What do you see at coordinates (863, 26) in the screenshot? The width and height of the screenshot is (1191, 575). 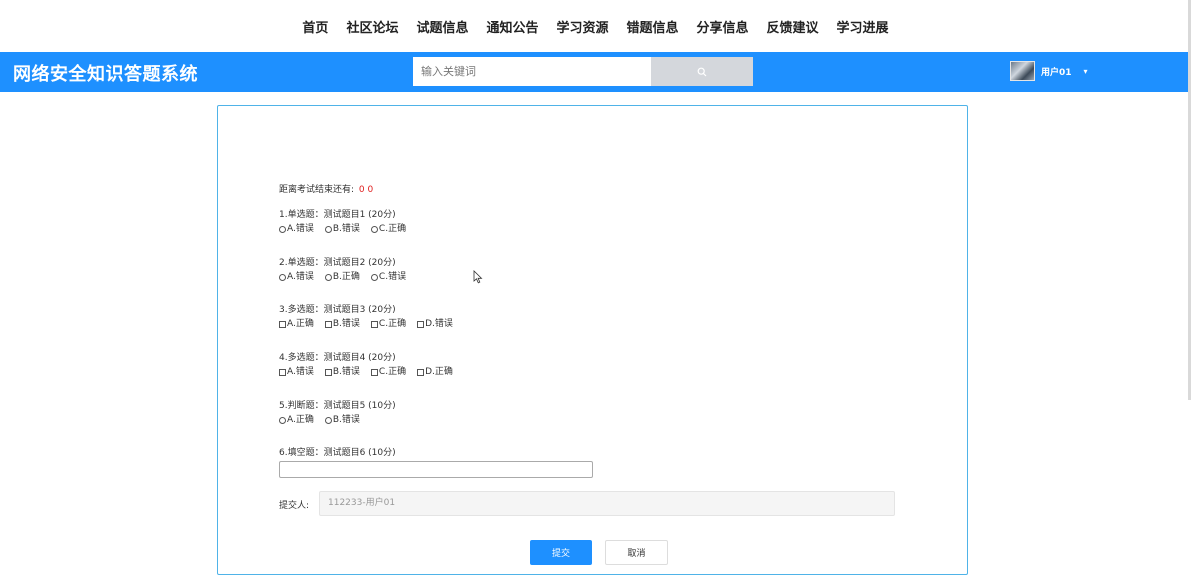 I see `nav-item-progress: 学习进展` at bounding box center [863, 26].